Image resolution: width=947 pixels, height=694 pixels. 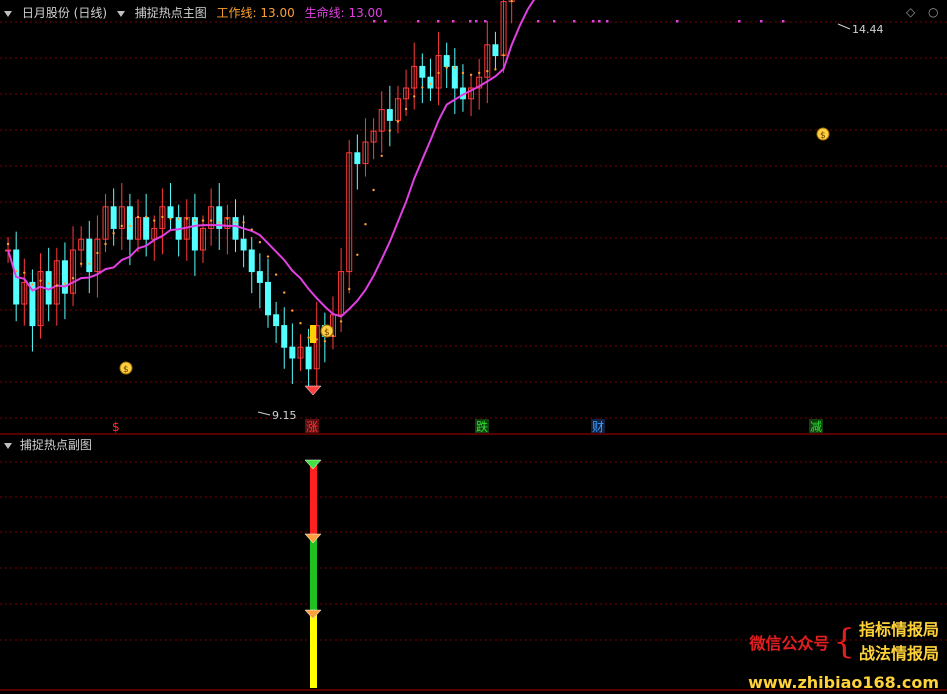 What do you see at coordinates (56, 445) in the screenshot?
I see `sub-indicator-name: 捕捉热点副图` at bounding box center [56, 445].